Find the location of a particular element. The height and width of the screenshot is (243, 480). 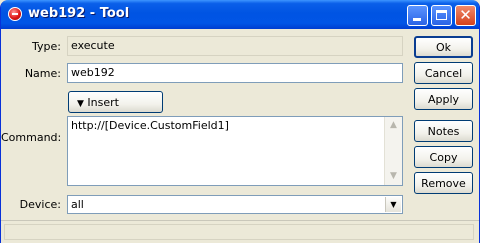

ok-button: Ok is located at coordinates (443, 47).